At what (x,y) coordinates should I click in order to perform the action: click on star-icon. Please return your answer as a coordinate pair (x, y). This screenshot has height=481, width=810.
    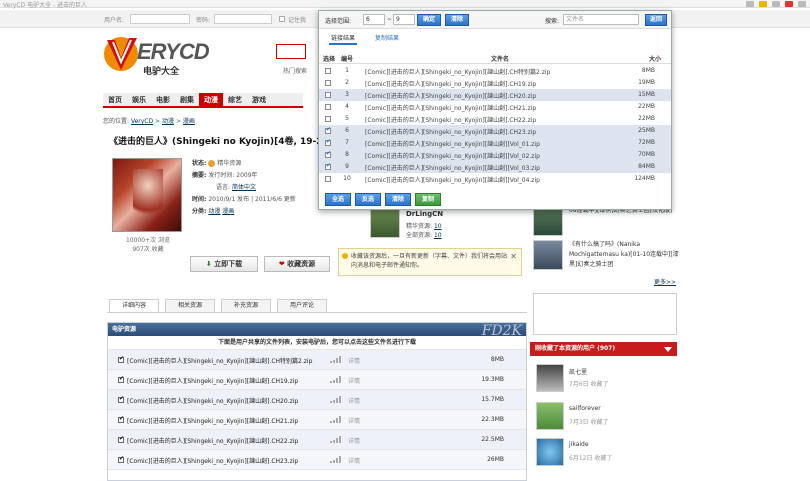
    Looking at the image, I should click on (763, 4).